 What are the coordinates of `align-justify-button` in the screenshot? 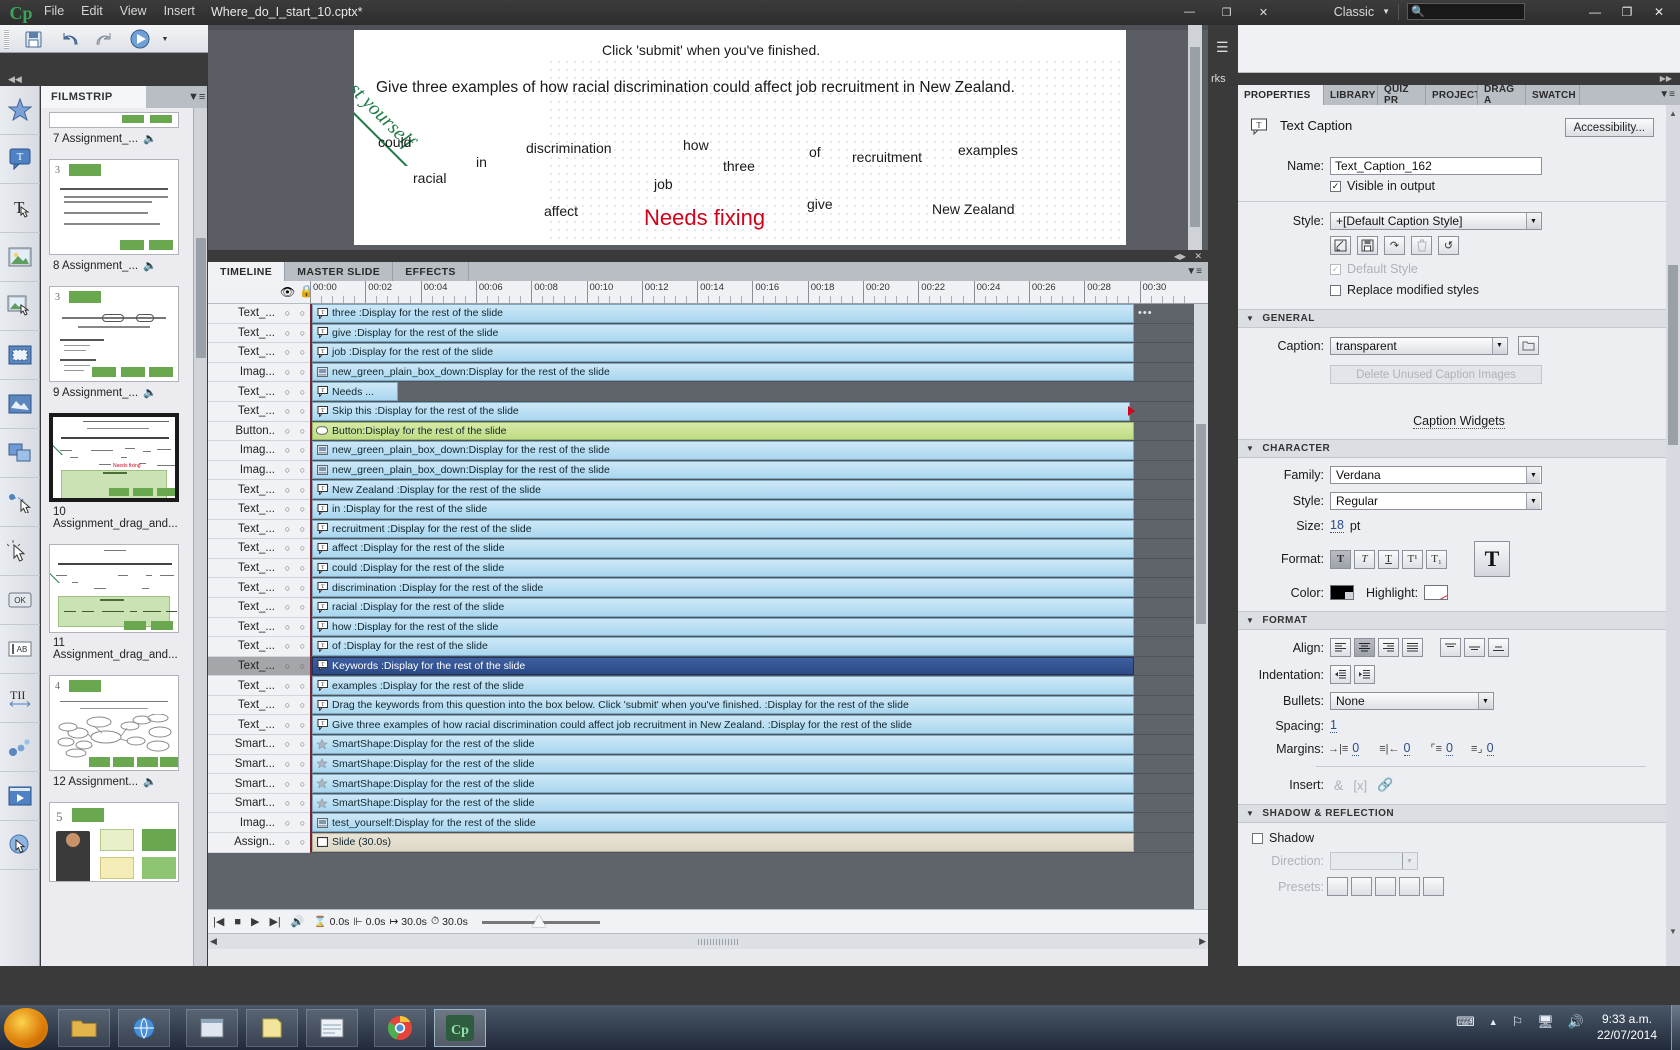 It's located at (1412, 647).